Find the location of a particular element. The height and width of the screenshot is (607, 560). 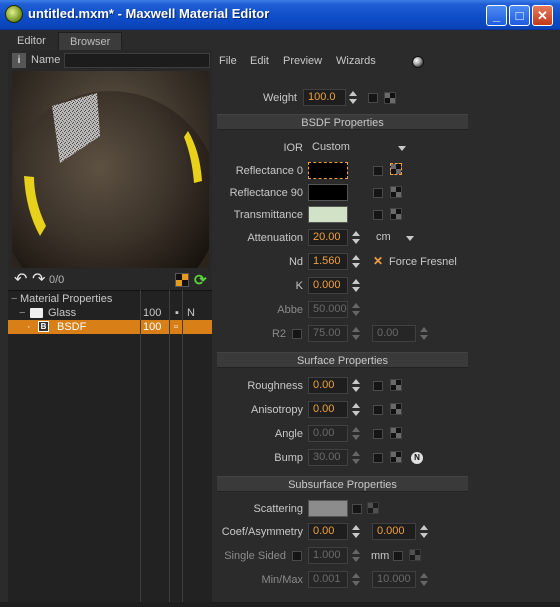

max-input: 10.000 is located at coordinates (394, 579).